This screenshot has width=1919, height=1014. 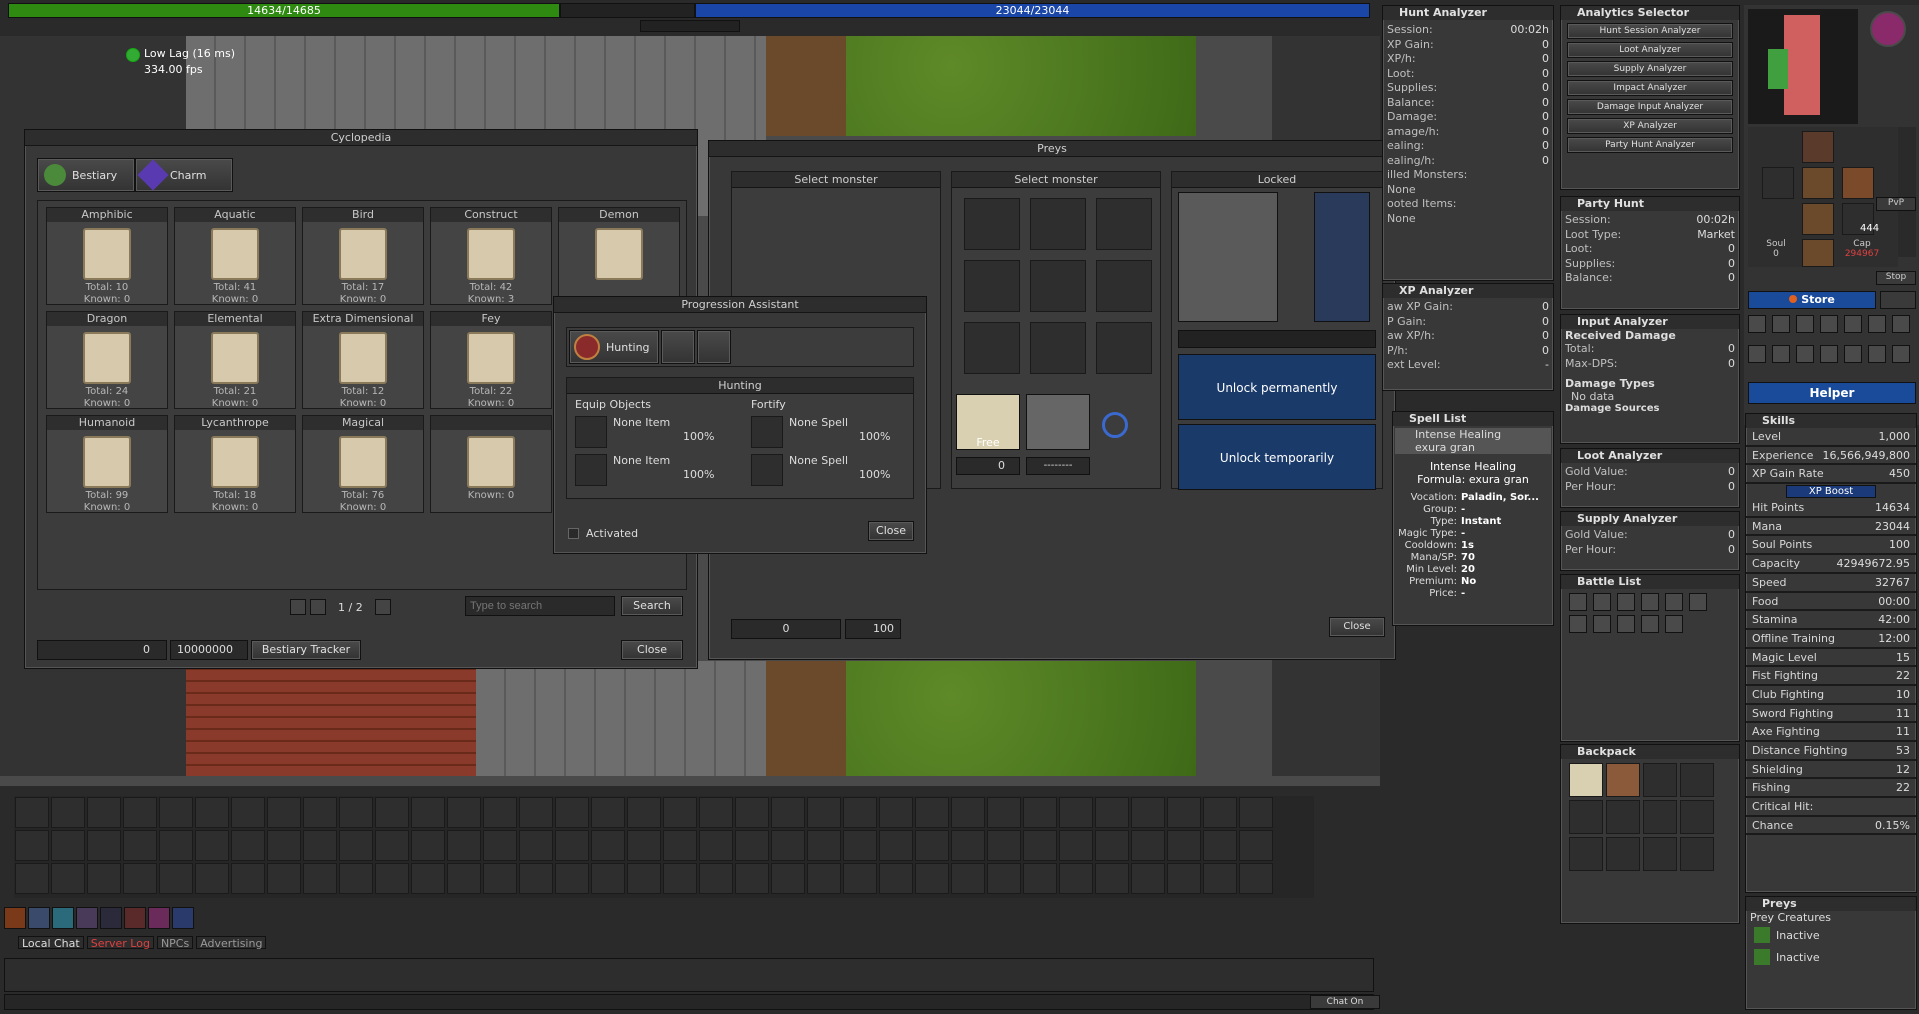 What do you see at coordinates (1058, 422) in the screenshot?
I see `wildcard-icon` at bounding box center [1058, 422].